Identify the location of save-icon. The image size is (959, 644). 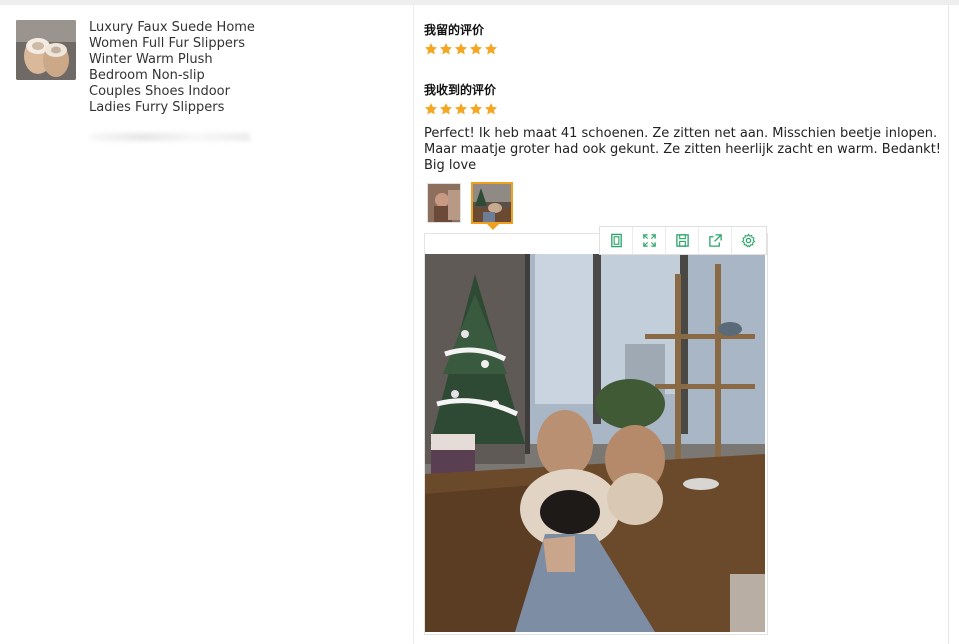
(682, 240).